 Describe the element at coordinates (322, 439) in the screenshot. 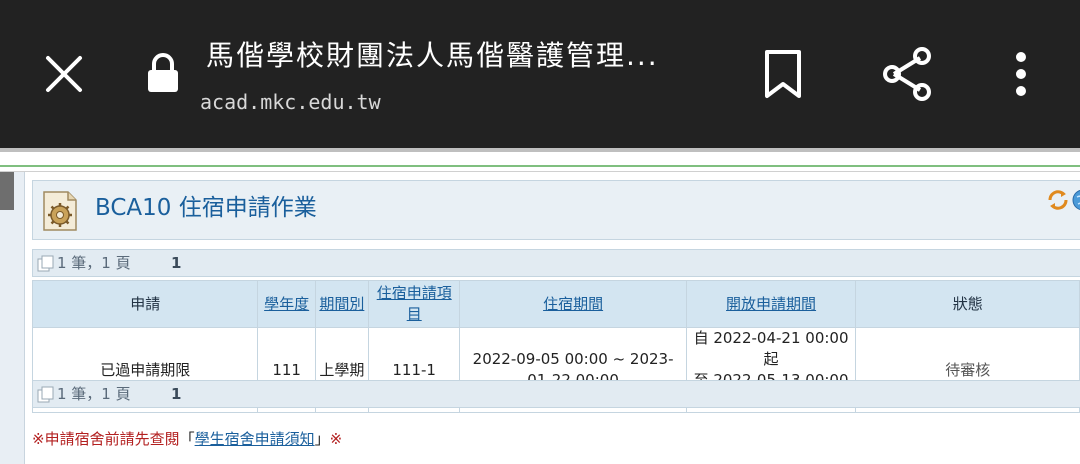

I see `notice-close-quote: 」` at that location.